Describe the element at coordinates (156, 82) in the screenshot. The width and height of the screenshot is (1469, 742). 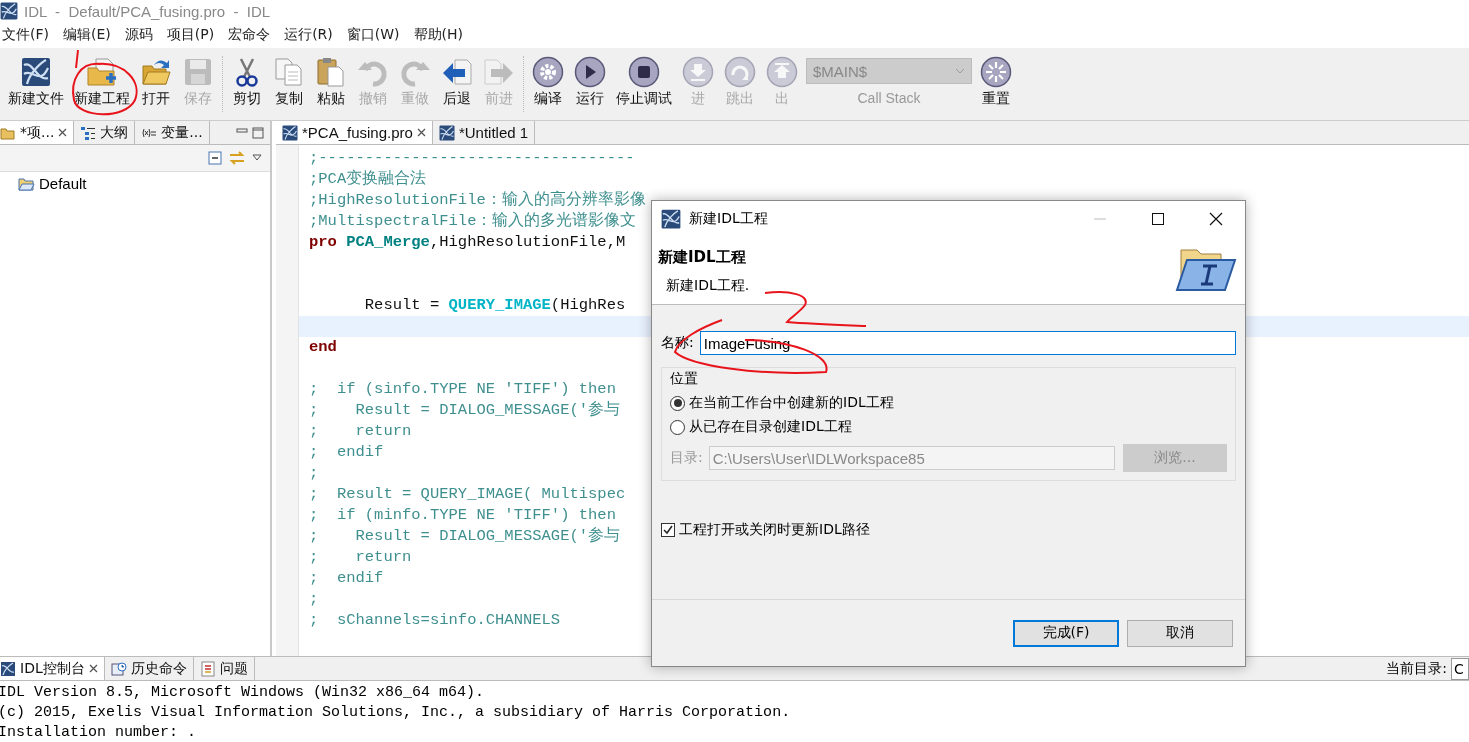
I see `toolbar-button: 打开` at that location.